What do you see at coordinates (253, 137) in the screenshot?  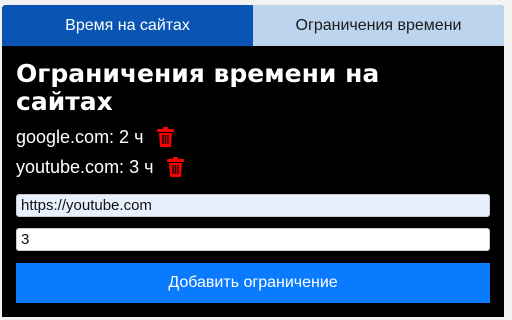 I see `limit-item: google.com: 2 ч` at bounding box center [253, 137].